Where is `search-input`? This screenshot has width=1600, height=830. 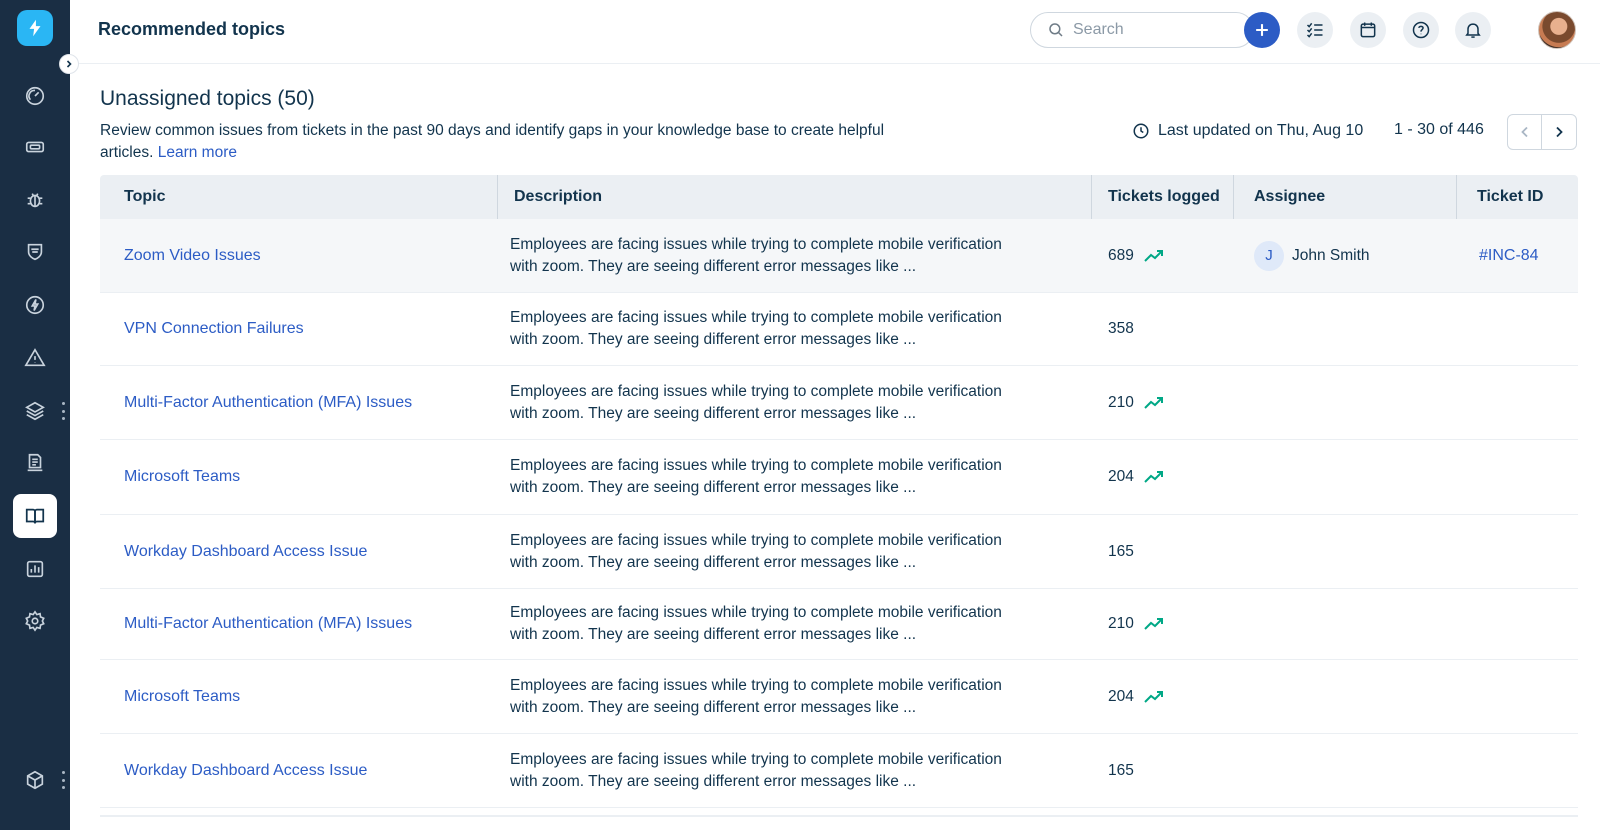
search-input is located at coordinates (1158, 30).